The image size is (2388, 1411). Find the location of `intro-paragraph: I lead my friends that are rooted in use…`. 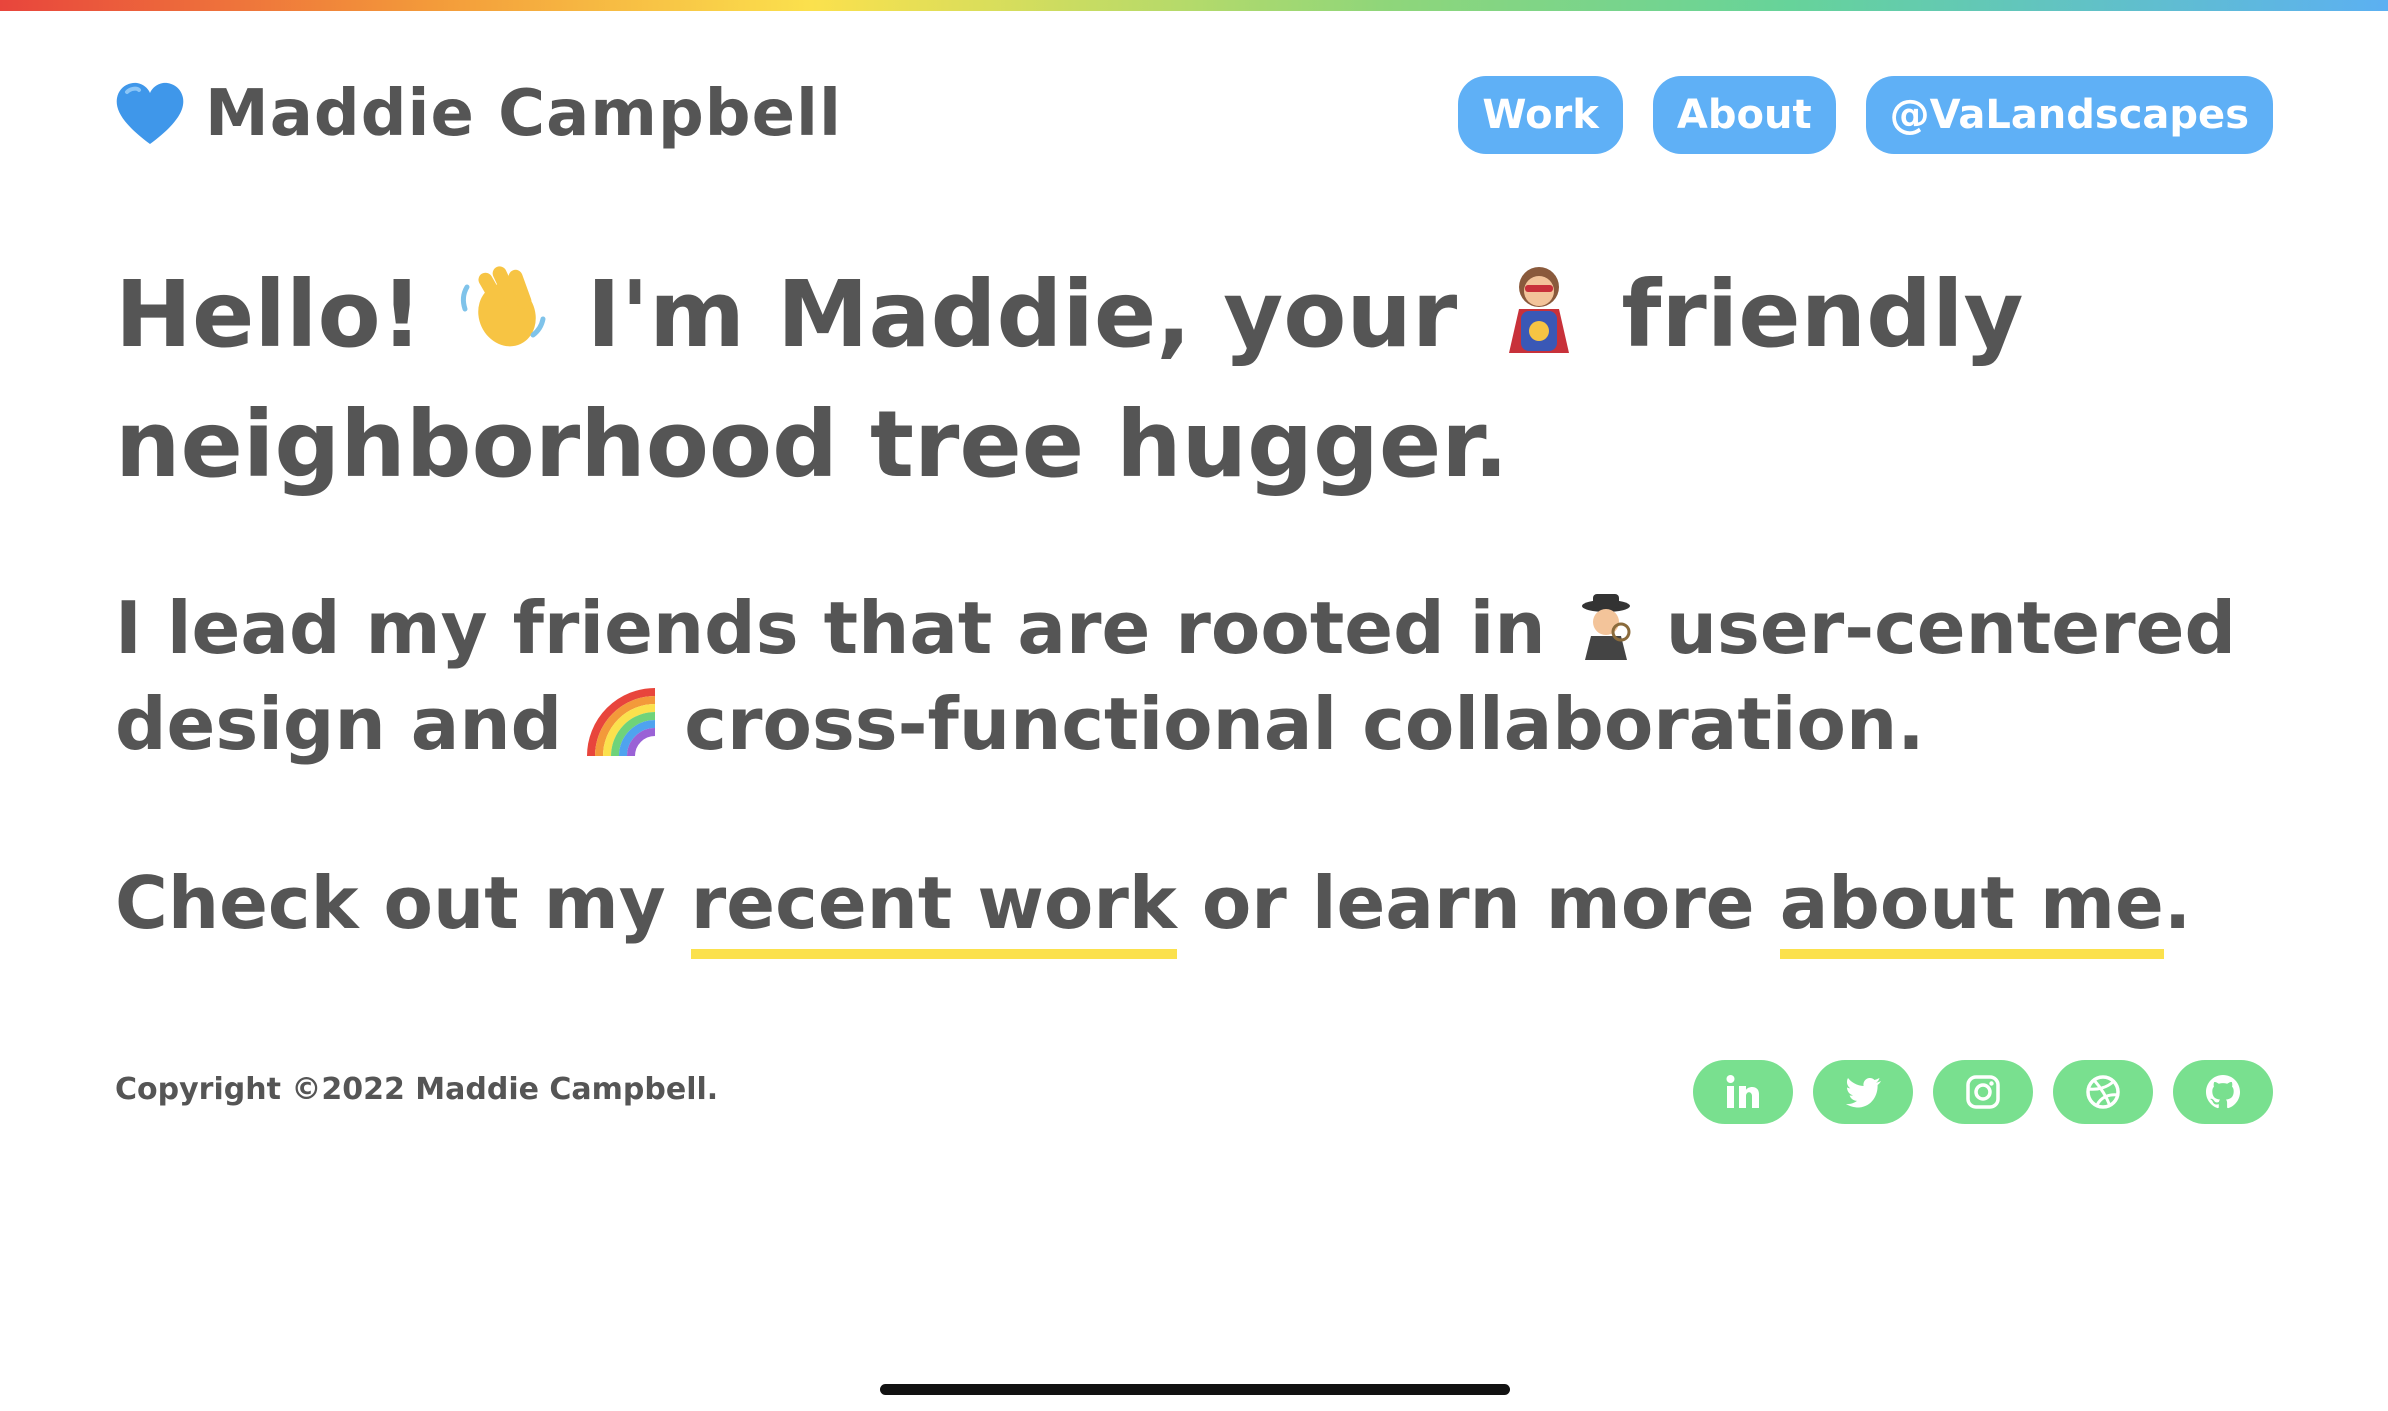

intro-paragraph: I lead my friends that are rooted in use… is located at coordinates (1195, 676).